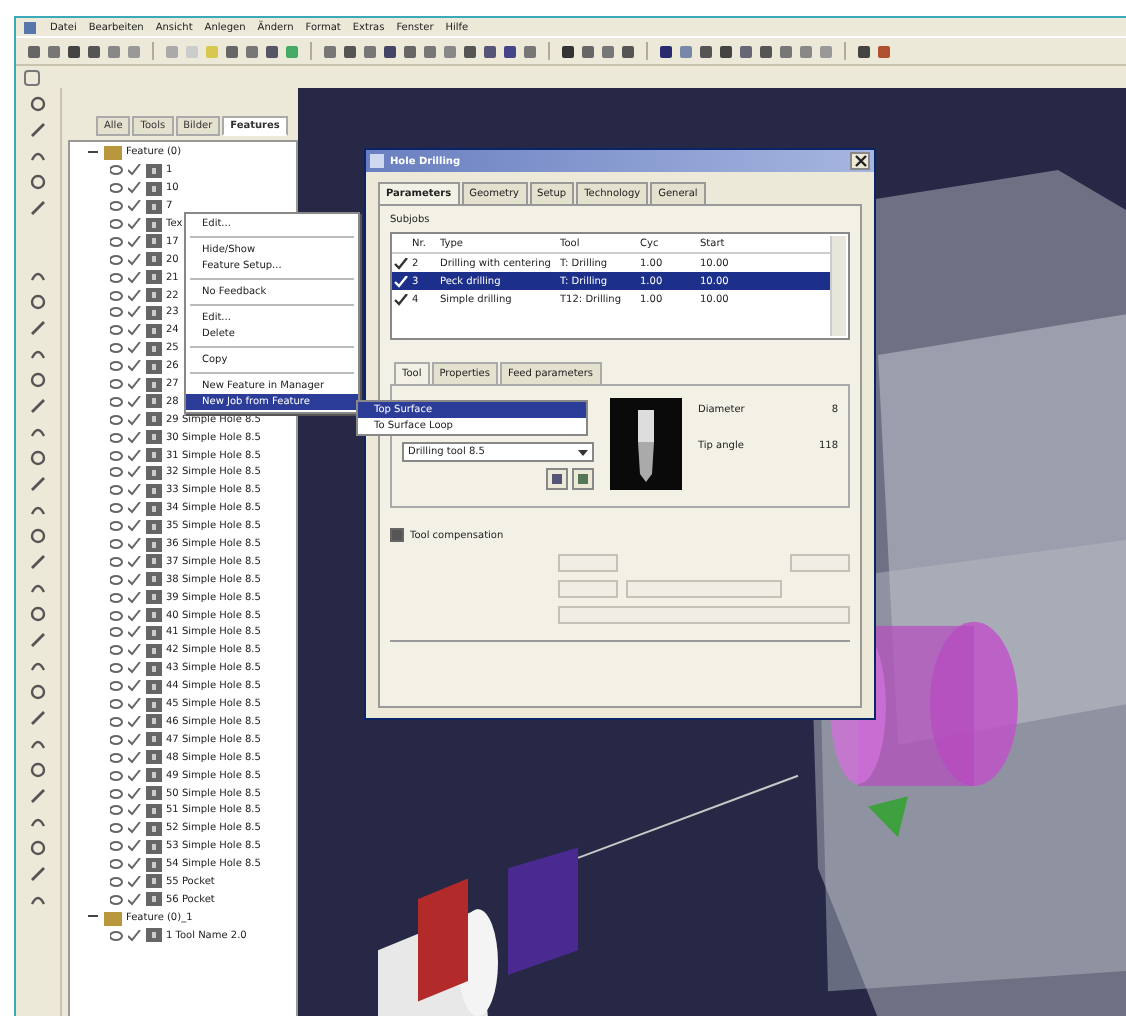 The width and height of the screenshot is (1126, 1016). Describe the element at coordinates (583, 452) in the screenshot. I see `caret-icon` at that location.